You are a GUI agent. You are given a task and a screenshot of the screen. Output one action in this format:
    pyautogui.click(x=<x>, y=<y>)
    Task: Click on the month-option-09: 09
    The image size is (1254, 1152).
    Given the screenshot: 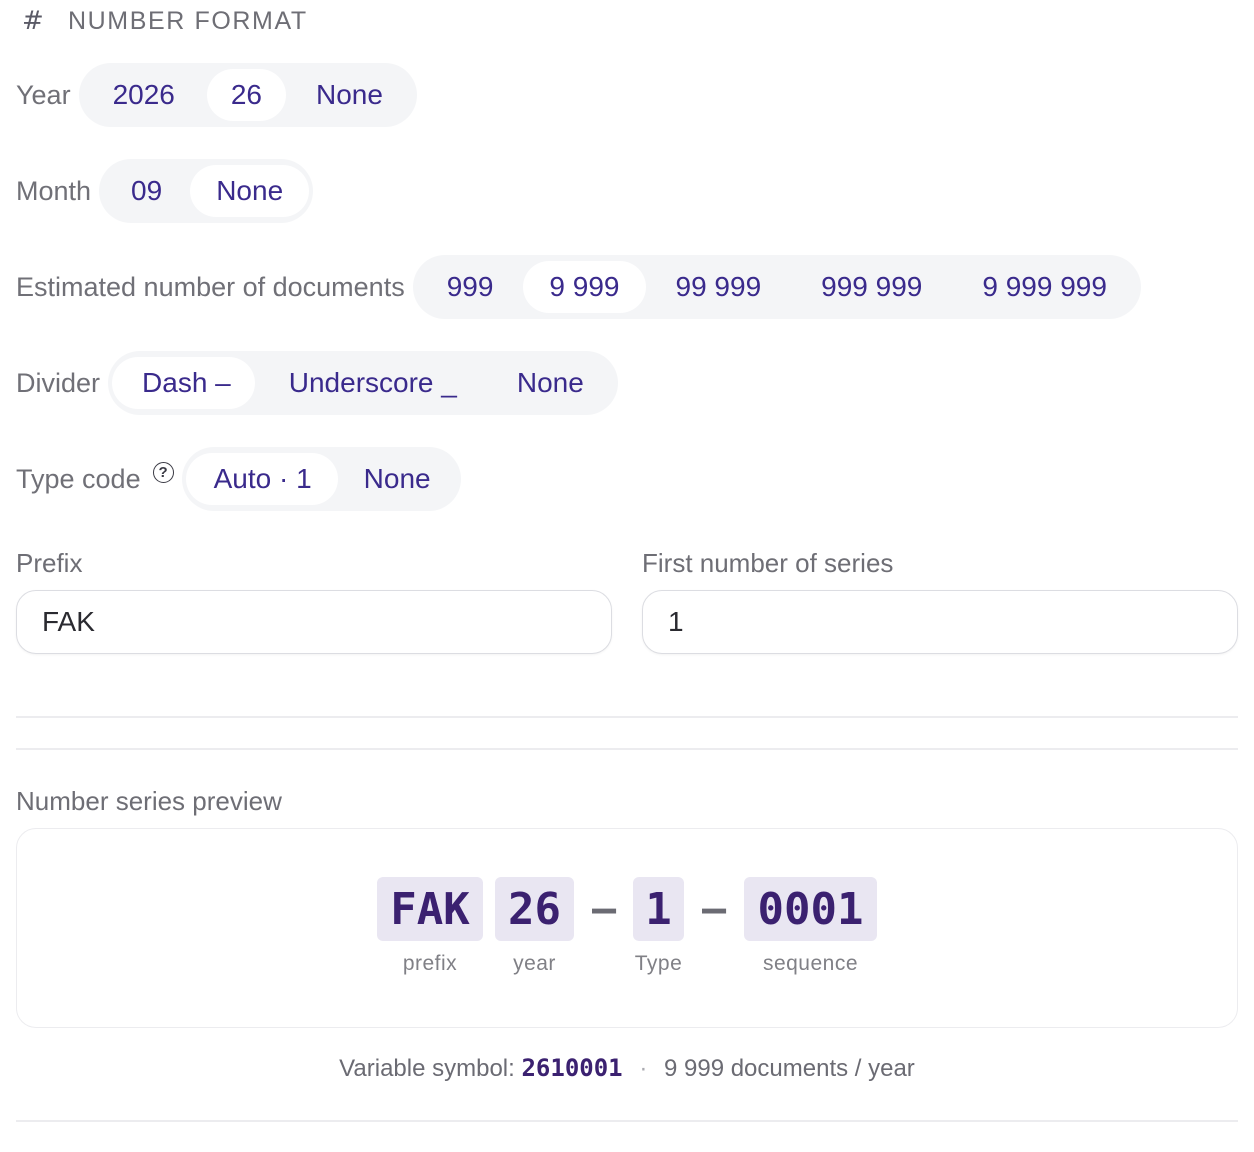 What is the action you would take?
    pyautogui.click(x=146, y=191)
    